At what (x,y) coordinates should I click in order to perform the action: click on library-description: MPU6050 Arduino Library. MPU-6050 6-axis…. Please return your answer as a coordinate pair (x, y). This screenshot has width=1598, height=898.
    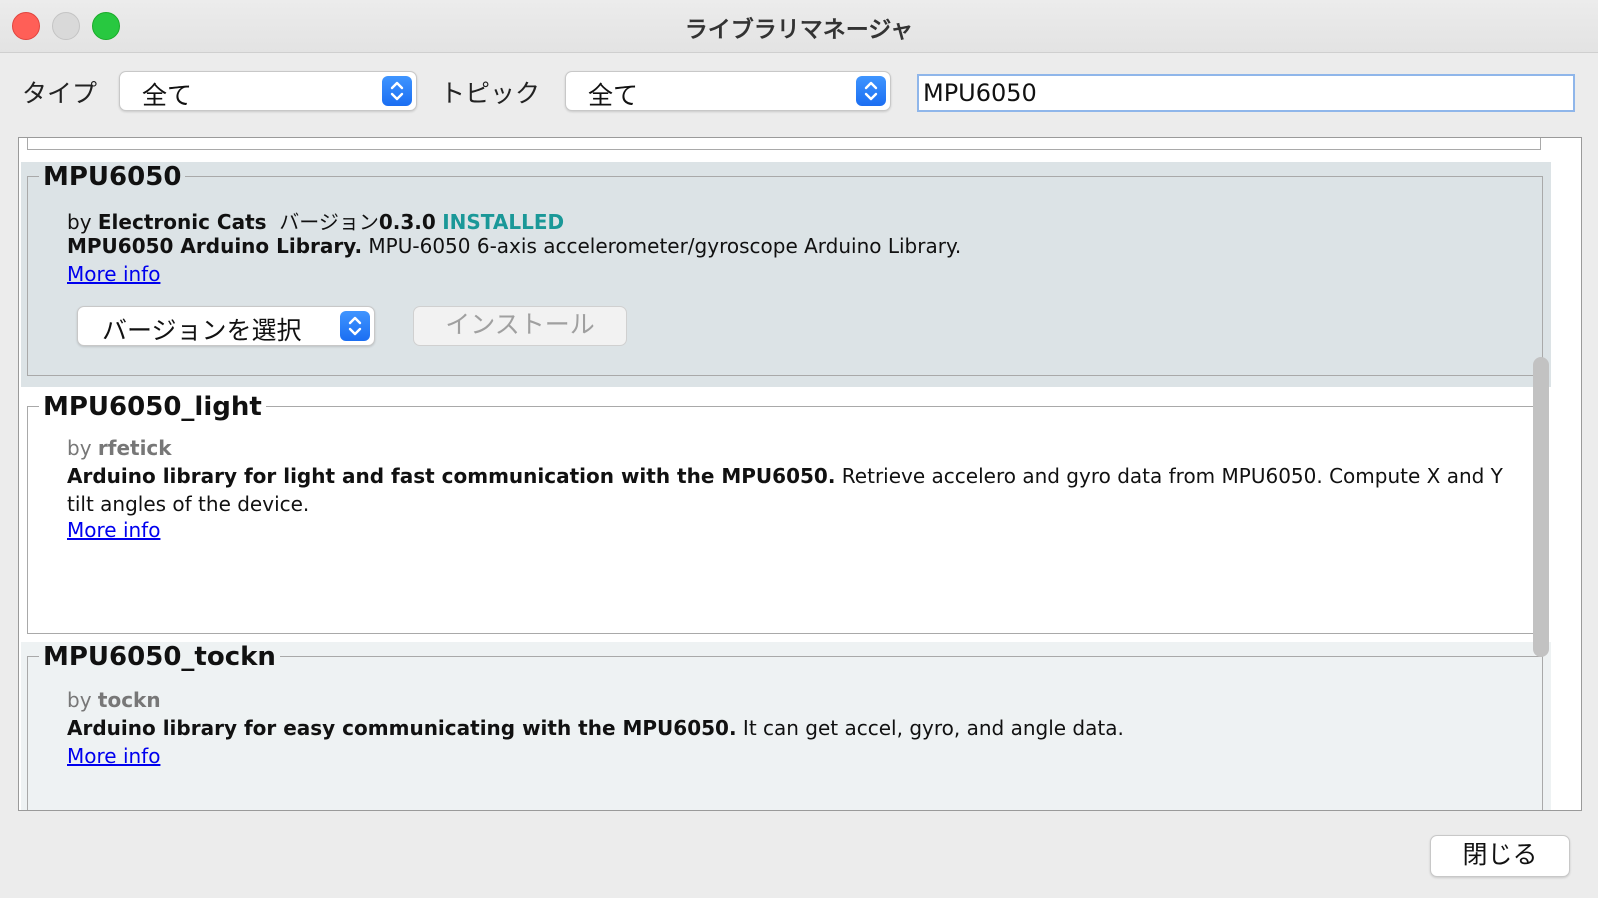
    Looking at the image, I should click on (514, 246).